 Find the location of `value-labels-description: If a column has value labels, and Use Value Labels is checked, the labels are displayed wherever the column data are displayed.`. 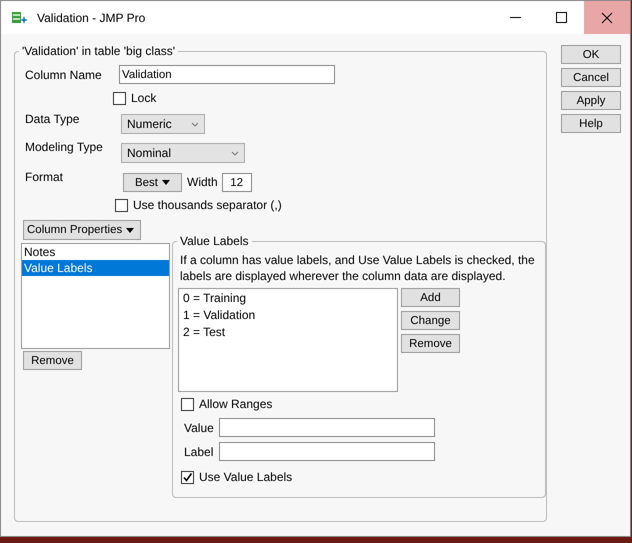

value-labels-description: If a column has value labels, and Use Value Labels is checked, the labels are displayed wherever the column data are displayed. is located at coordinates (357, 268).